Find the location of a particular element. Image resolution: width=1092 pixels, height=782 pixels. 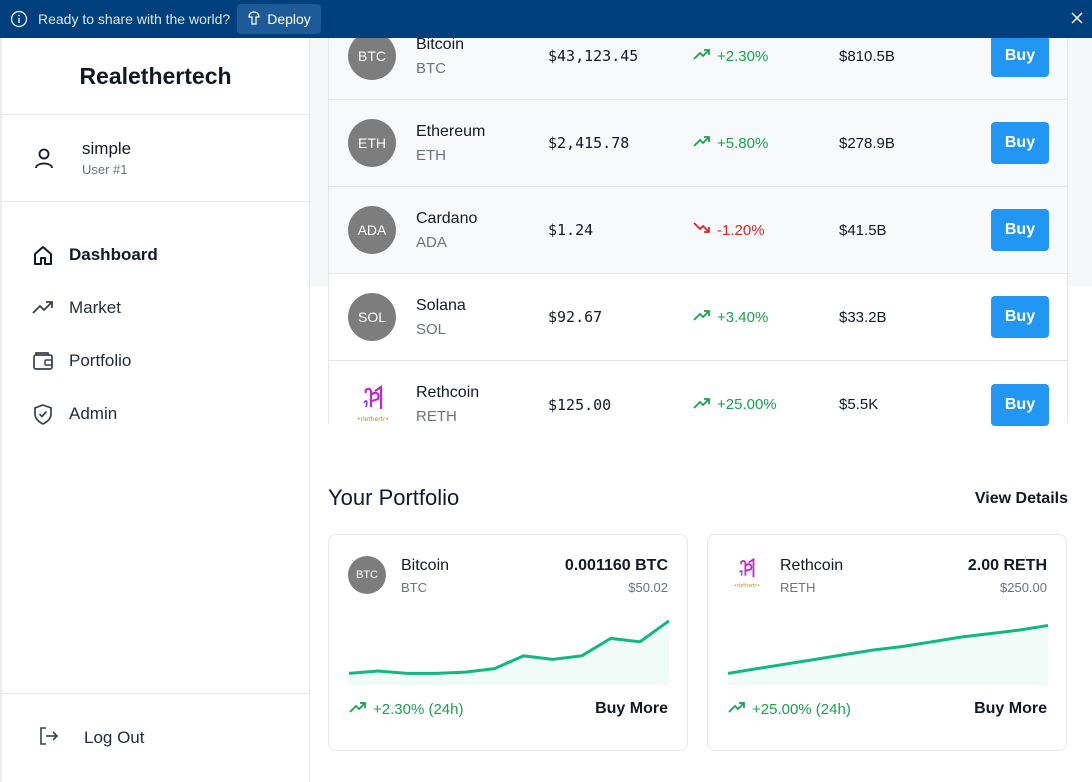

change-value: +25.00% (24h) is located at coordinates (801, 709).